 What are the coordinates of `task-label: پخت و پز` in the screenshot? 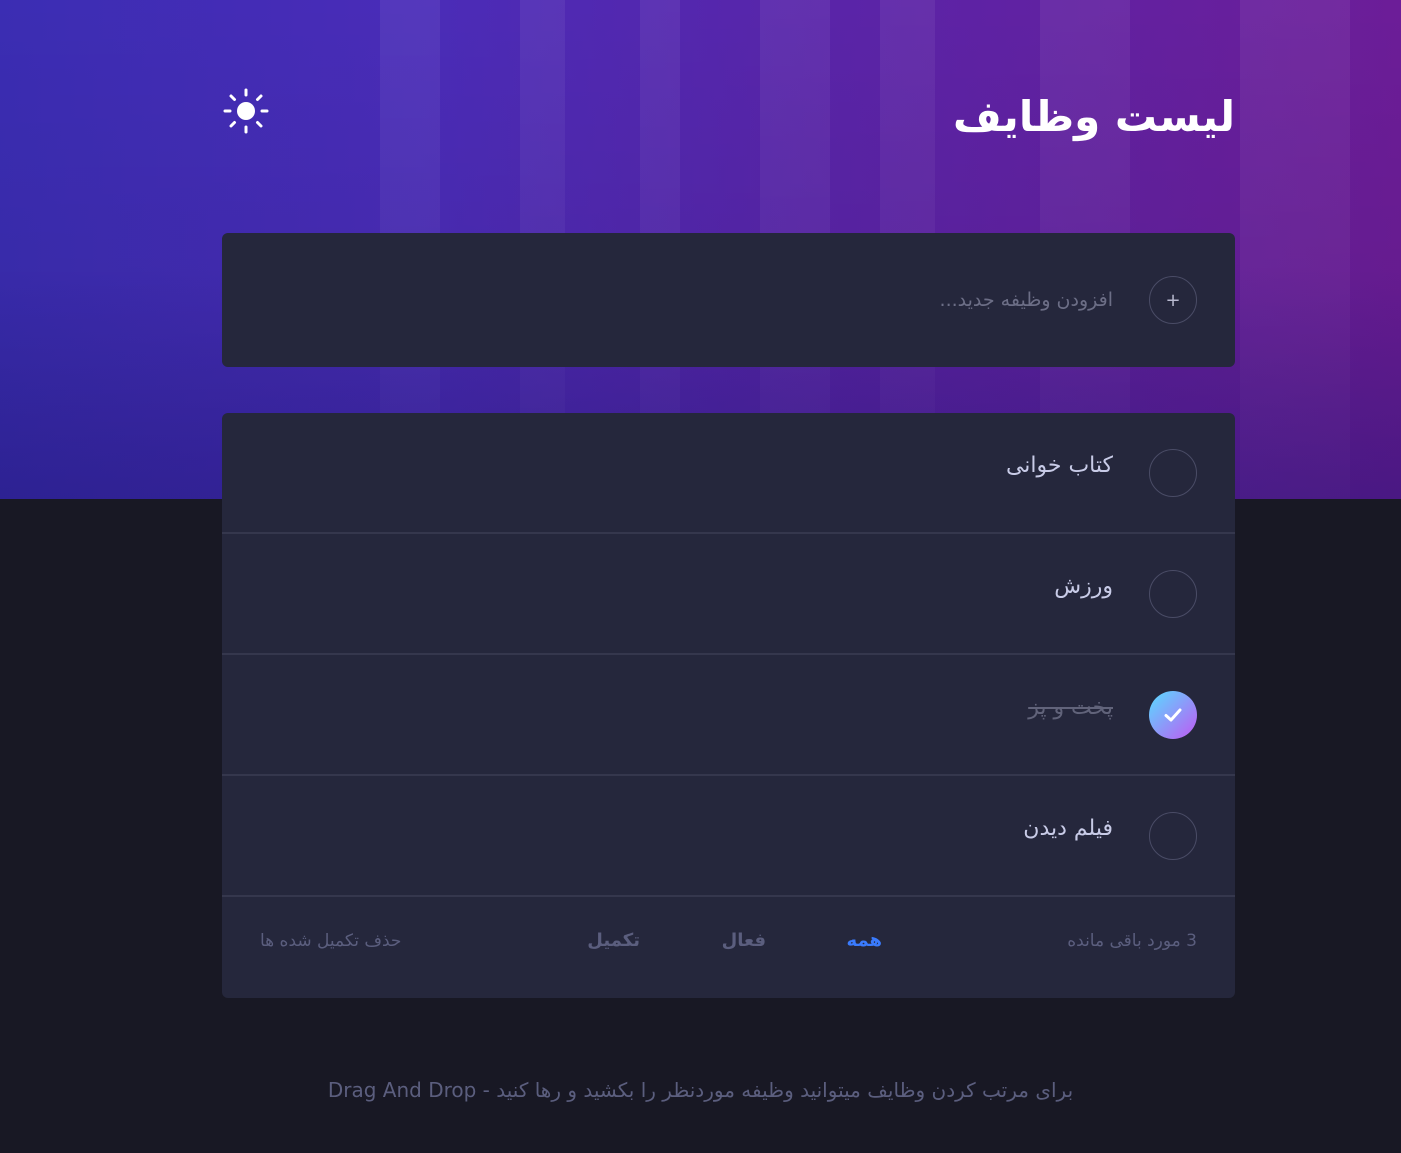 It's located at (1070, 707).